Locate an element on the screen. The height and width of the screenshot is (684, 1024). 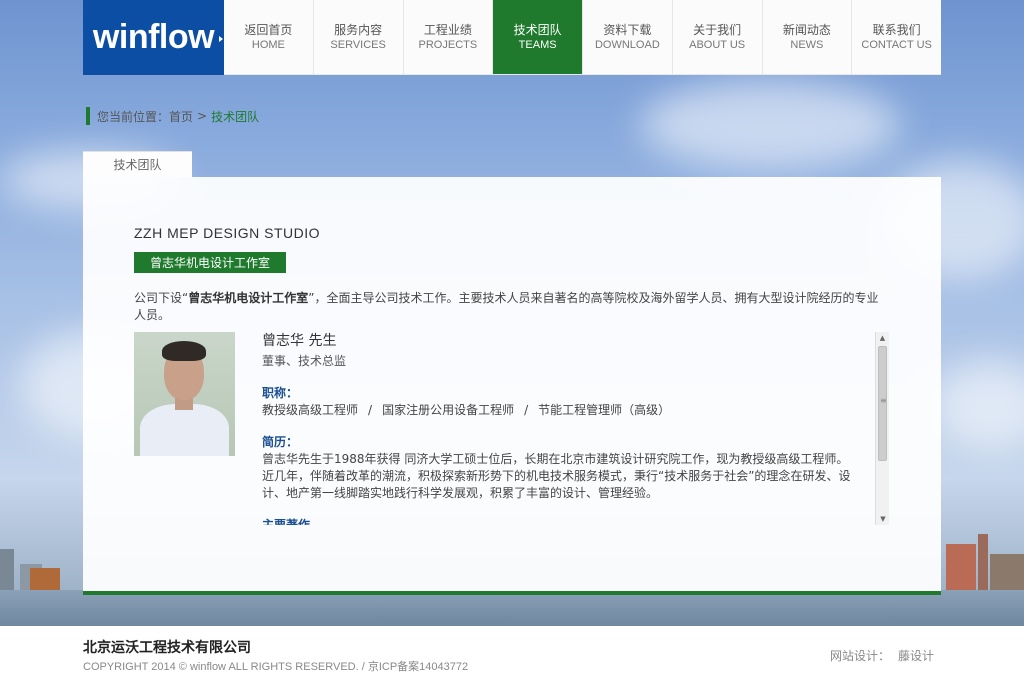
tab-teams: 技术团队 is located at coordinates (137, 164).